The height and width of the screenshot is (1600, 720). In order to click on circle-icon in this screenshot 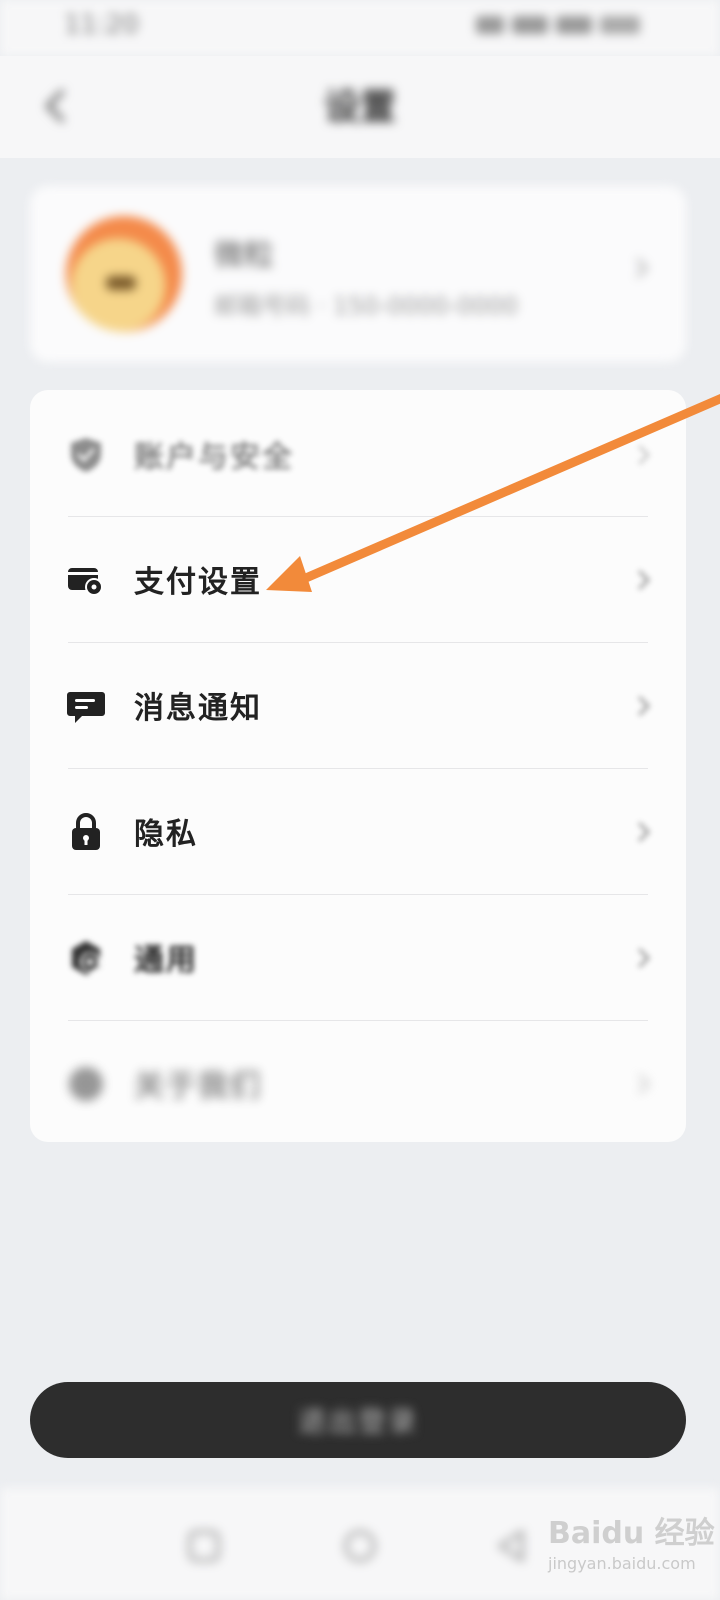, I will do `click(360, 1546)`.